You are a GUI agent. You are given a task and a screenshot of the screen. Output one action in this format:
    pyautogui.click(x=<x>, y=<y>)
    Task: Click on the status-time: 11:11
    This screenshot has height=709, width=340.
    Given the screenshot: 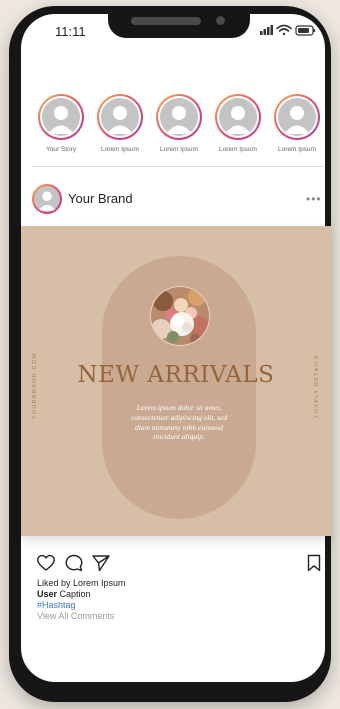 What is the action you would take?
    pyautogui.click(x=70, y=31)
    